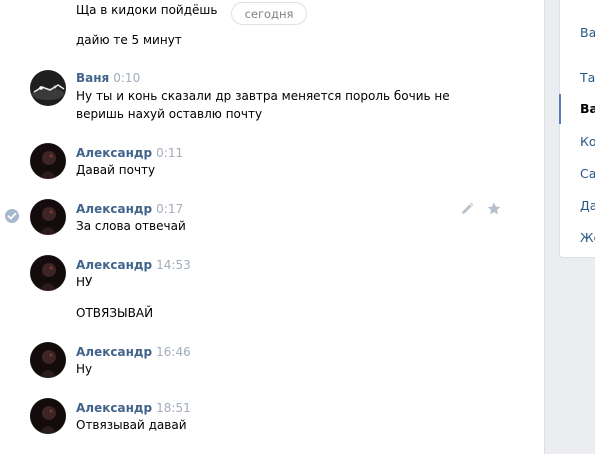  What do you see at coordinates (169, 153) in the screenshot?
I see `message-time: 0:11` at bounding box center [169, 153].